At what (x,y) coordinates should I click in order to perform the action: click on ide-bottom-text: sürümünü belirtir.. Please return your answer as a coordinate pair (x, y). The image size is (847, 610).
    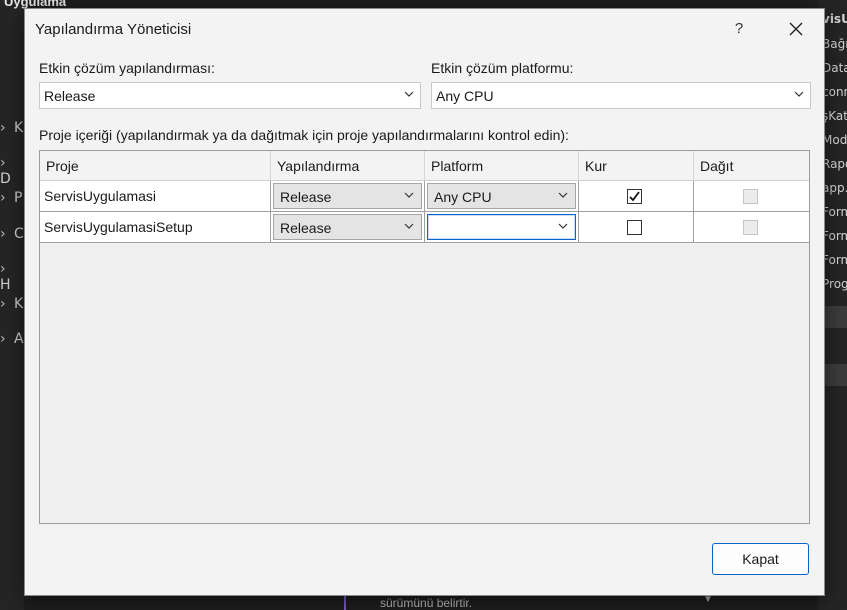
    Looking at the image, I should click on (426, 603).